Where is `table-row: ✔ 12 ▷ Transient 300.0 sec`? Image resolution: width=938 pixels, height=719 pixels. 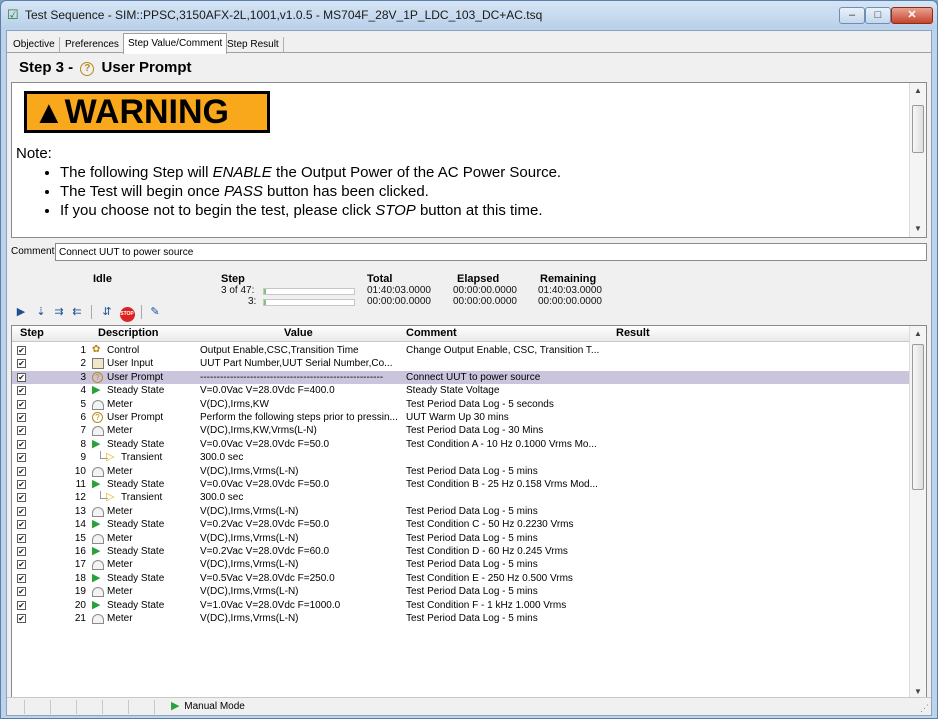 table-row: ✔ 12 ▷ Transient 300.0 sec is located at coordinates (461, 497).